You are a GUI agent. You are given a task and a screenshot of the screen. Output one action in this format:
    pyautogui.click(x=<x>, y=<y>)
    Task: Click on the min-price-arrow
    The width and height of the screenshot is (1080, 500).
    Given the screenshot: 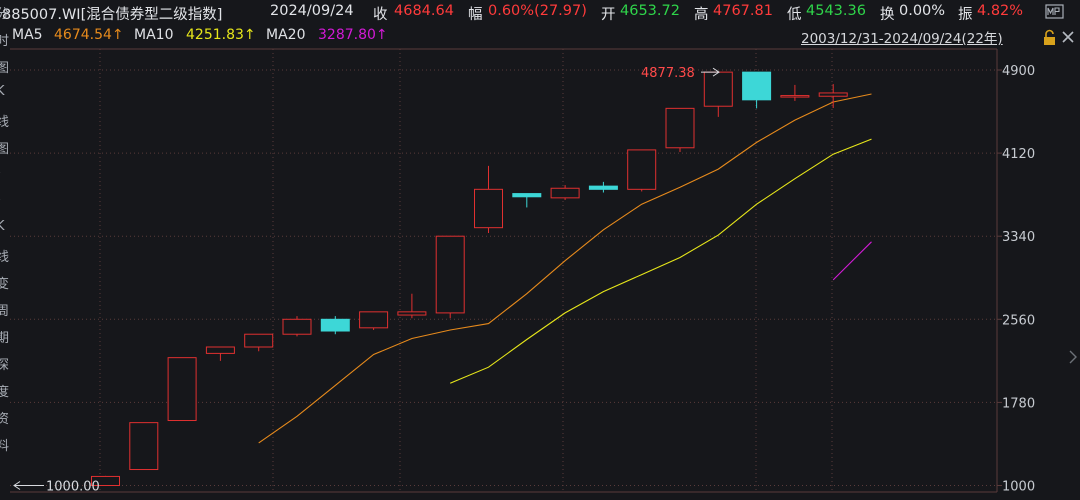 What is the action you would take?
    pyautogui.click(x=28, y=485)
    